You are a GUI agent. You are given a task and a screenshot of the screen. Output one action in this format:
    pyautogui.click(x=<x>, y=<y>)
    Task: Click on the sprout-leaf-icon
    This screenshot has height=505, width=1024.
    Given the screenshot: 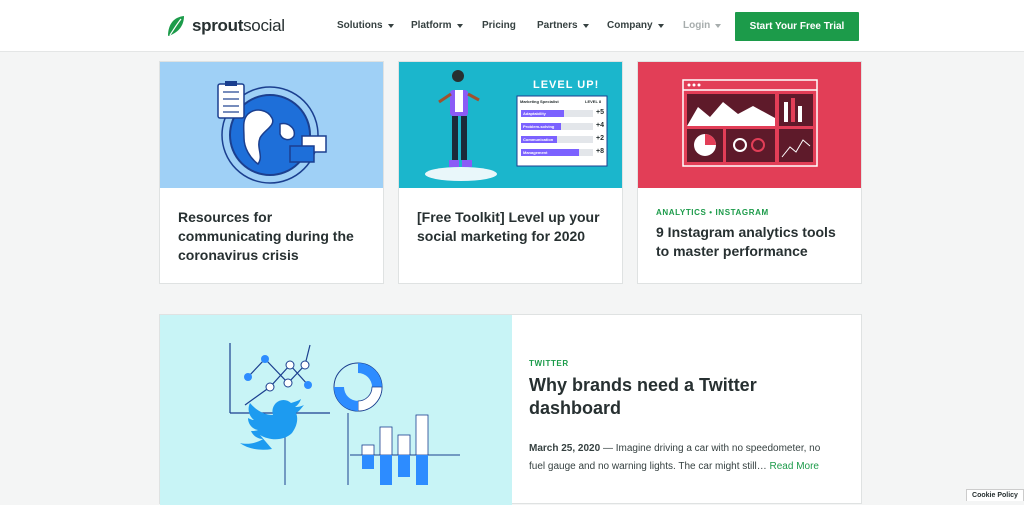 What is the action you would take?
    pyautogui.click(x=176, y=26)
    